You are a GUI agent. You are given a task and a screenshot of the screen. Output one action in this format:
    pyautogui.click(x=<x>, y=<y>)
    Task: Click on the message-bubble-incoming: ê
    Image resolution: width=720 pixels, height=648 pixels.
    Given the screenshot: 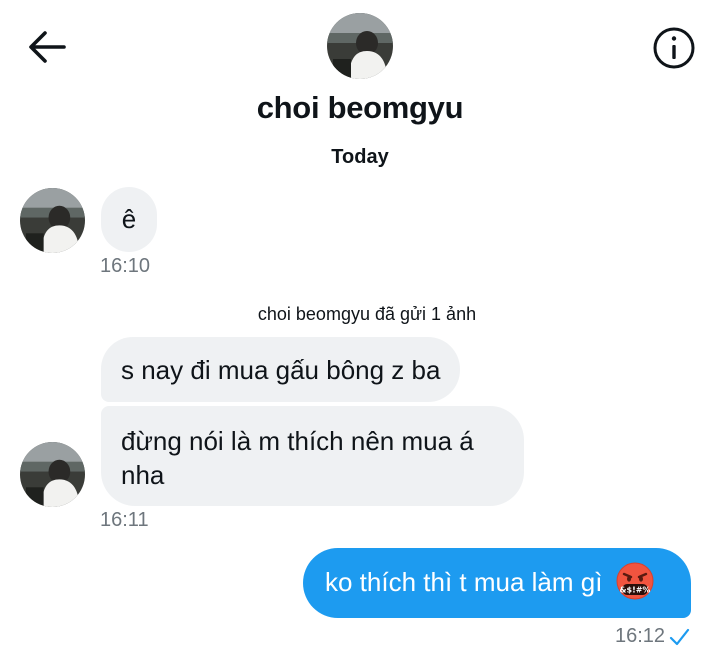 What is the action you would take?
    pyautogui.click(x=129, y=219)
    